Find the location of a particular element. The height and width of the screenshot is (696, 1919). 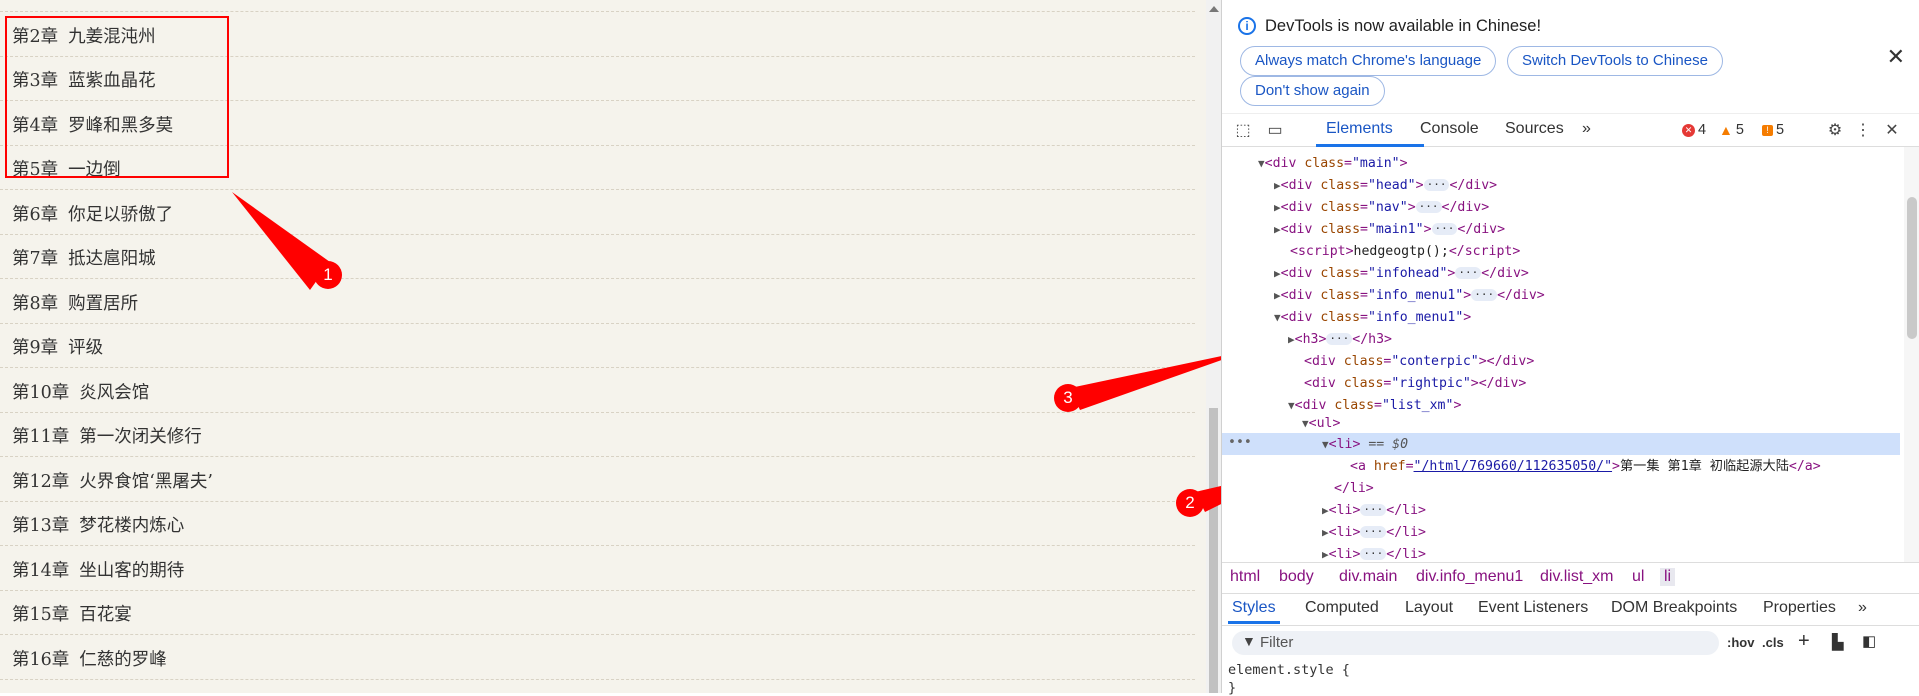

crumb-li: li is located at coordinates (1668, 577).